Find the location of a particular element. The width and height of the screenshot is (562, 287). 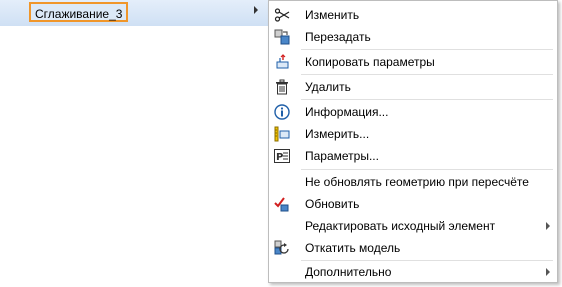

menu-item-label: Изменить is located at coordinates (332, 15).